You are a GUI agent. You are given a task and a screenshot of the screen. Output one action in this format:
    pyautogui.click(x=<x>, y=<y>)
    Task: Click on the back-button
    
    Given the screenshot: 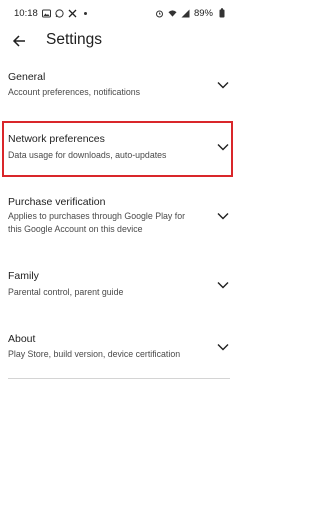 What is the action you would take?
    pyautogui.click(x=19, y=41)
    